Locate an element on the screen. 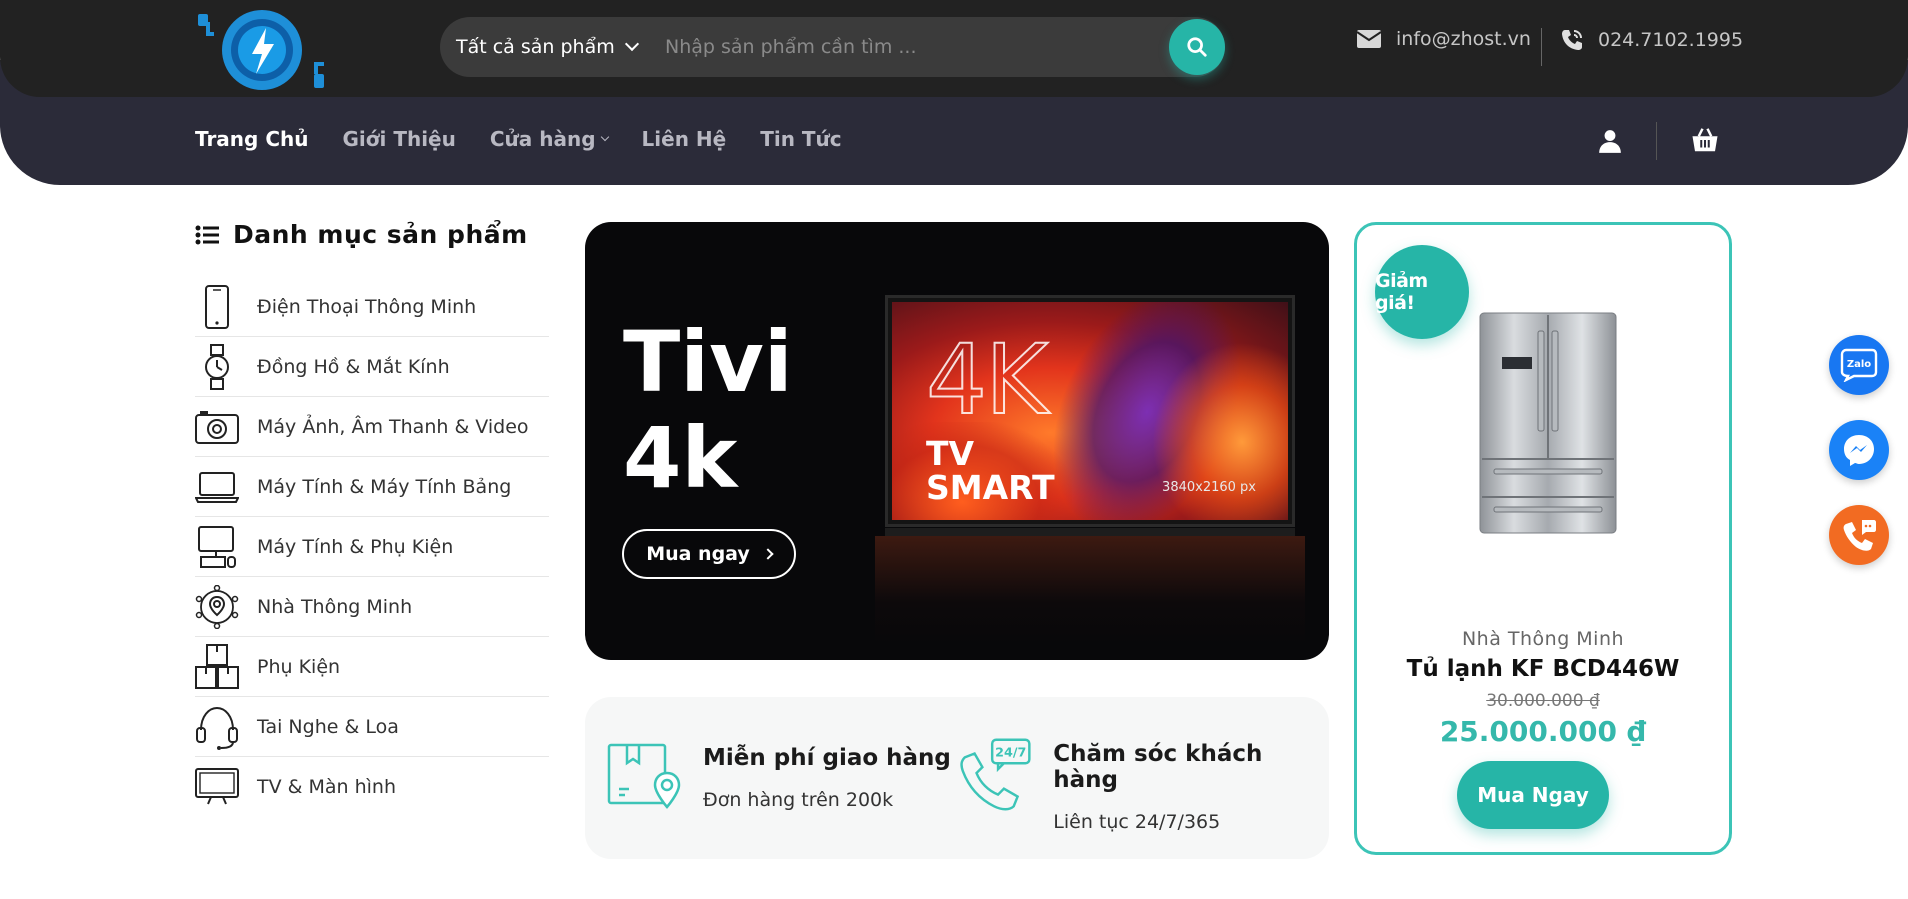  search-category-select: Tất cả sản phẩm is located at coordinates (547, 47).